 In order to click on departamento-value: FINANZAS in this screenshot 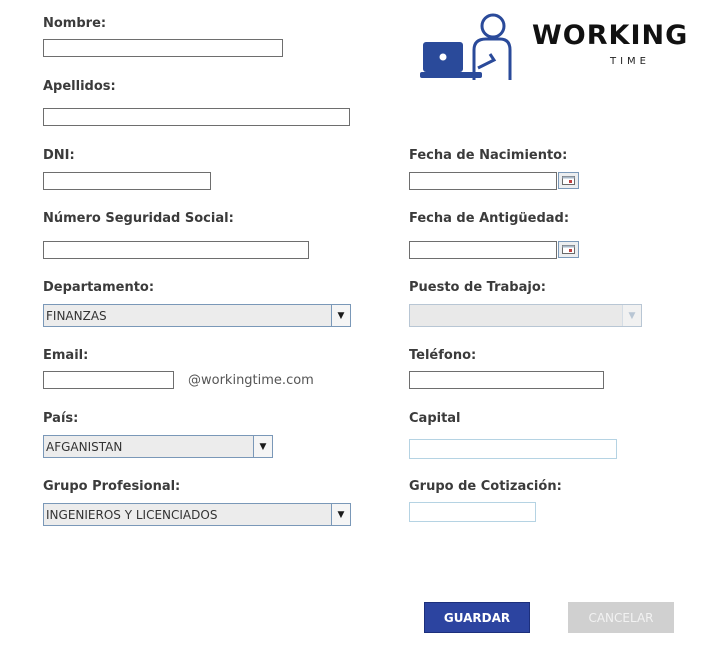, I will do `click(76, 315)`.